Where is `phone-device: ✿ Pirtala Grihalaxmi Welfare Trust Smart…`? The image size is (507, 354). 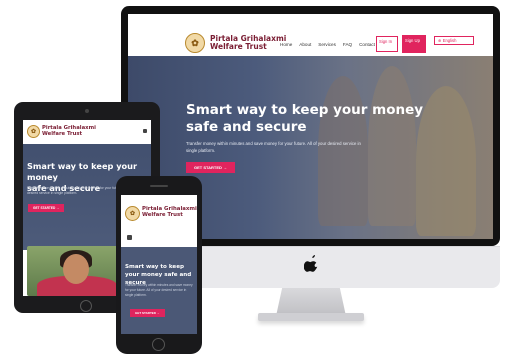 phone-device: ✿ Pirtala Grihalaxmi Welfare Trust Smart… is located at coordinates (159, 265).